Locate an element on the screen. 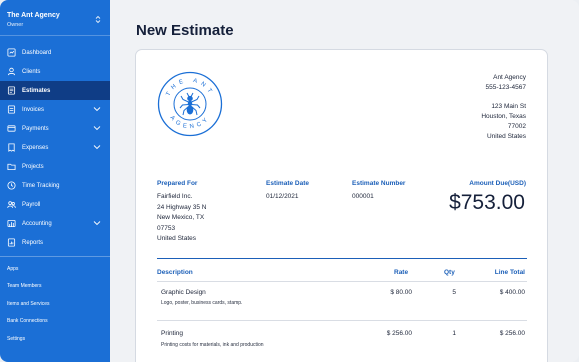 Image resolution: width=579 pixels, height=362 pixels. line-item-description: Graphic Design is located at coordinates (183, 292).